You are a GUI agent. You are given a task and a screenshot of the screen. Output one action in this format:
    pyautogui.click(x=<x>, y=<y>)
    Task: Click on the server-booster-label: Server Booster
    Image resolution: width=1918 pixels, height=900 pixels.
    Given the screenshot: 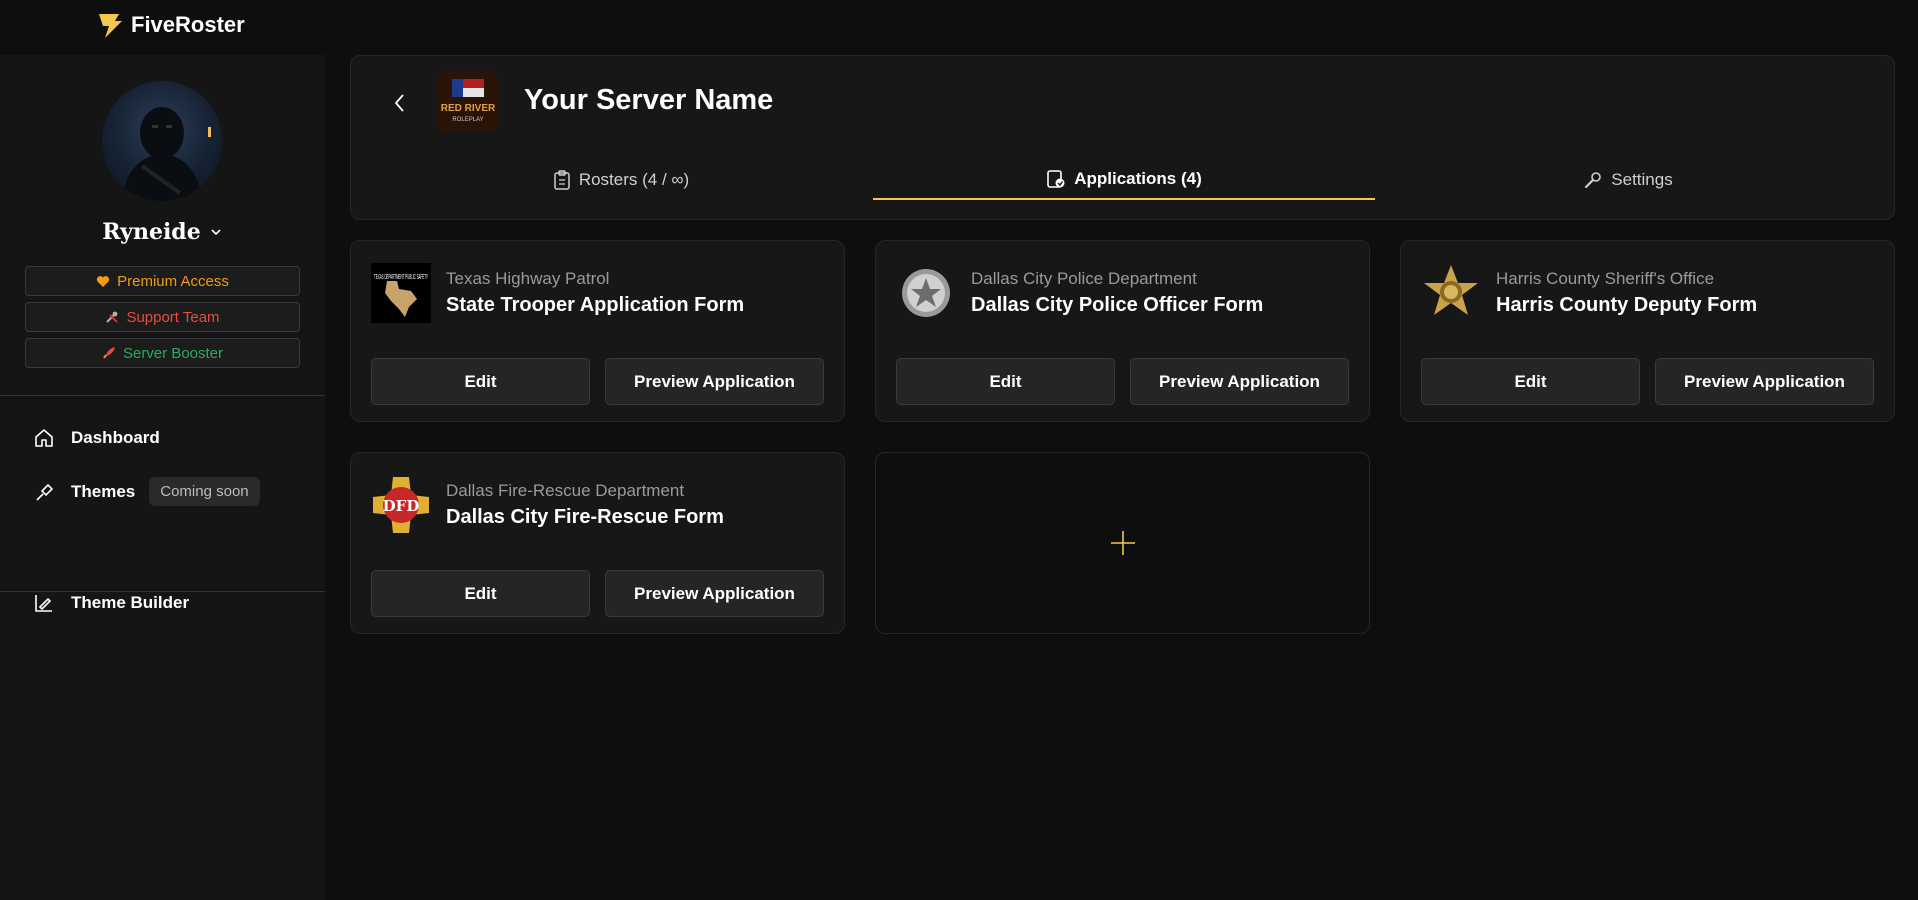 What is the action you would take?
    pyautogui.click(x=173, y=353)
    